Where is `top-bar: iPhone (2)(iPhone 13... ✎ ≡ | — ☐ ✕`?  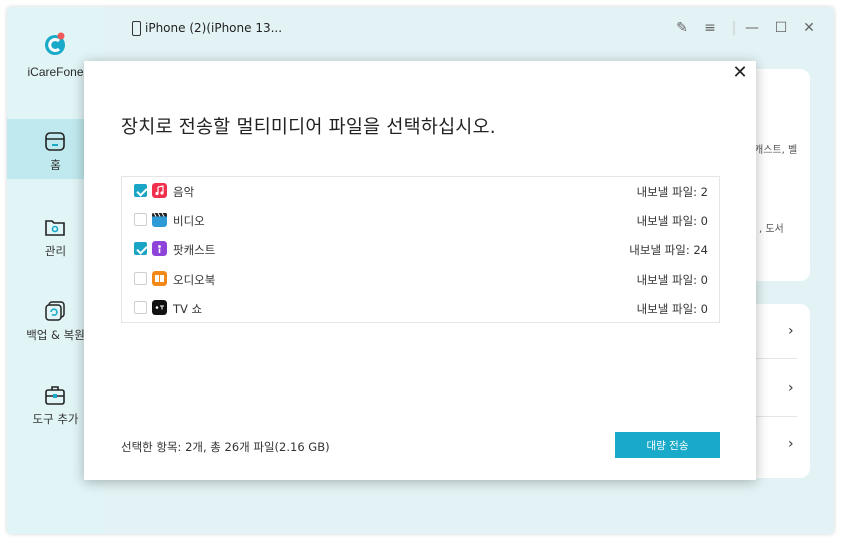
top-bar: iPhone (2)(iPhone 13... ✎ ≡ | — ☐ ✕ is located at coordinates (469, 29).